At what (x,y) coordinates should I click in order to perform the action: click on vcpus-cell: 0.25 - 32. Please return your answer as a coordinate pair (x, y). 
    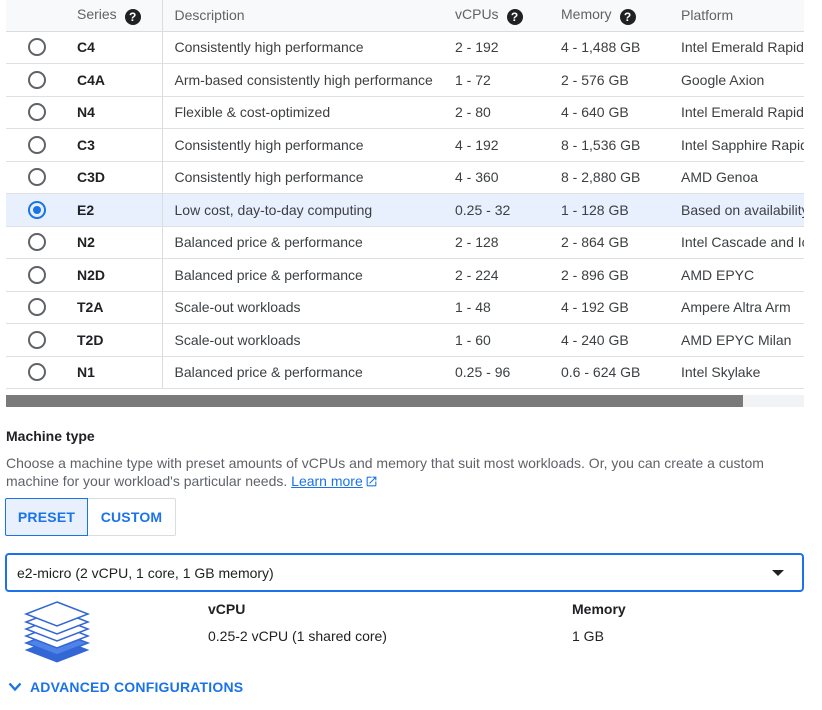
    Looking at the image, I should click on (502, 210).